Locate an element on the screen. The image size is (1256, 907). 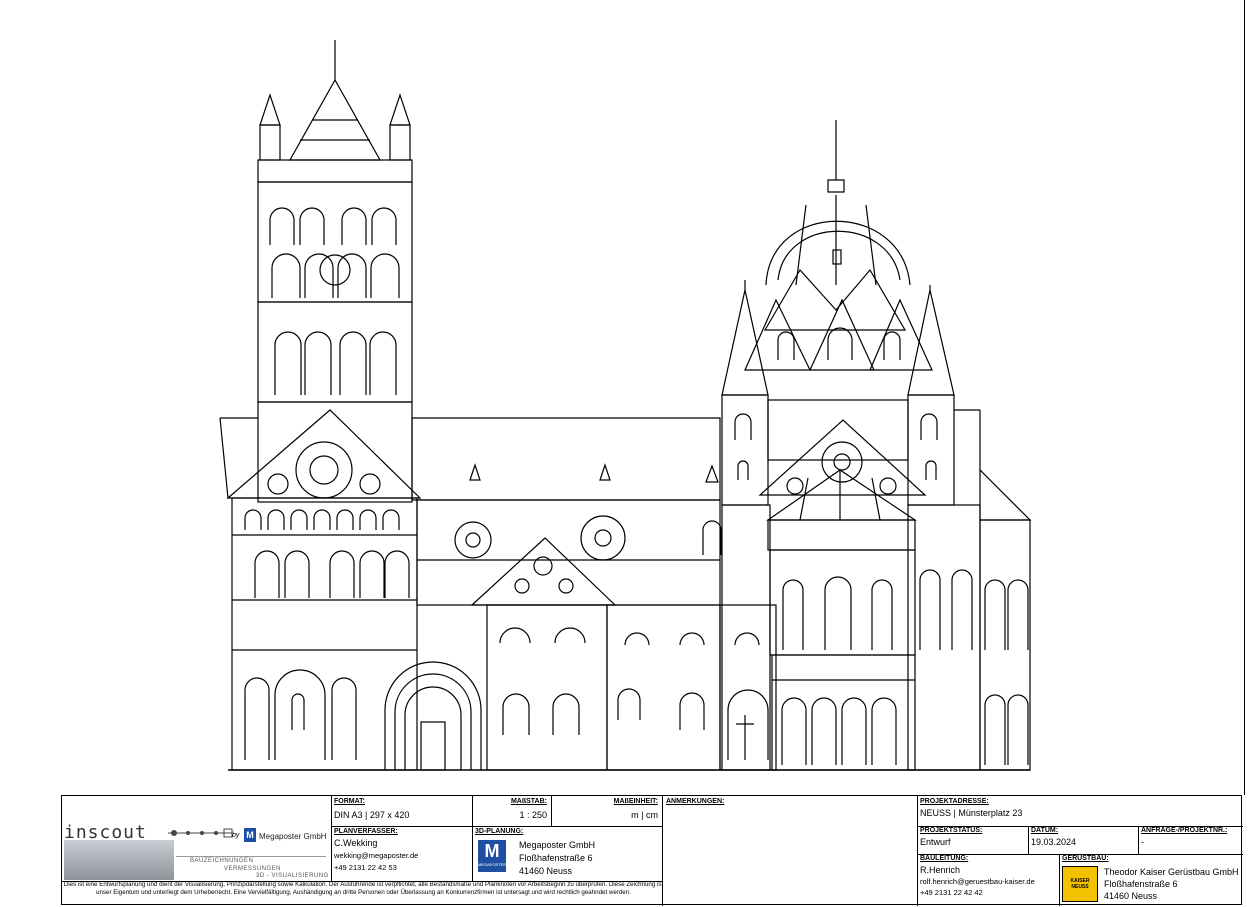
request-label: ANFRAGE-/PROJEKTNR.: is located at coordinates (1184, 830).